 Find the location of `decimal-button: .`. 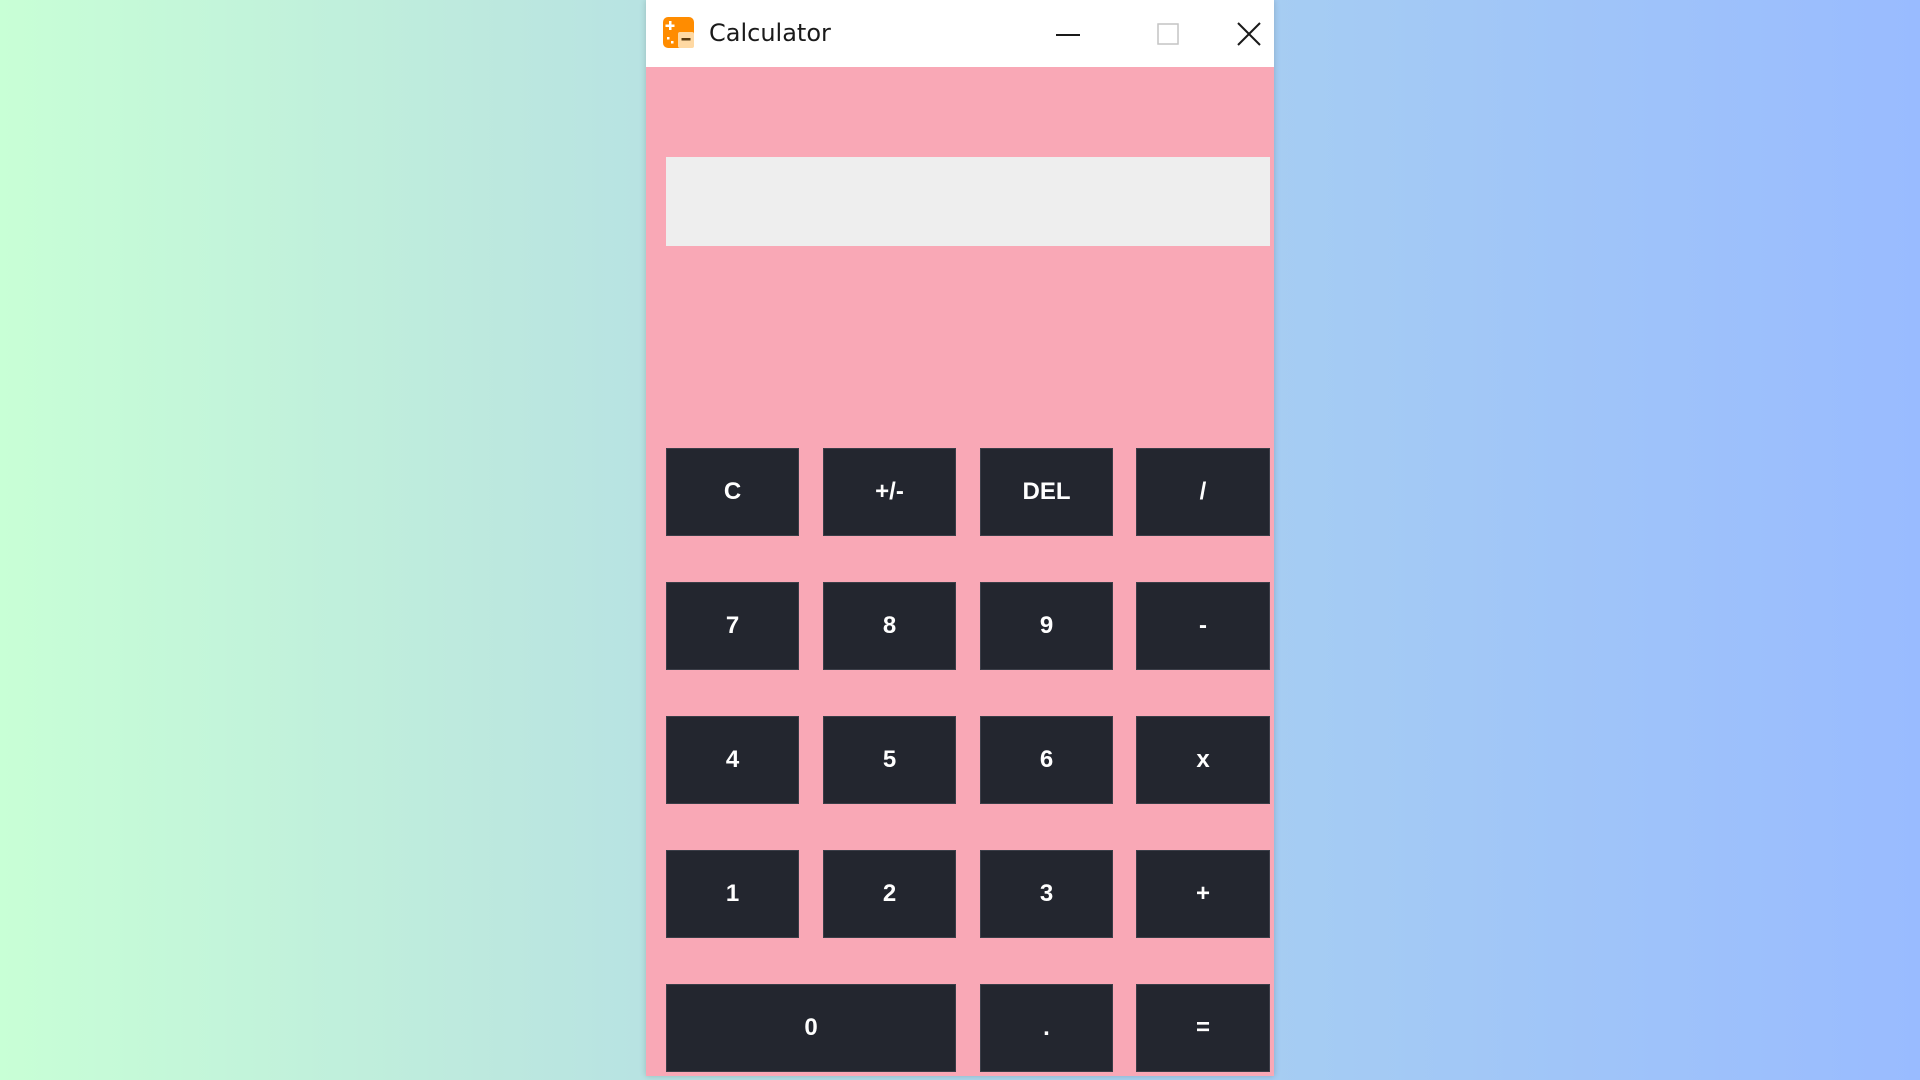

decimal-button: . is located at coordinates (1046, 1028).